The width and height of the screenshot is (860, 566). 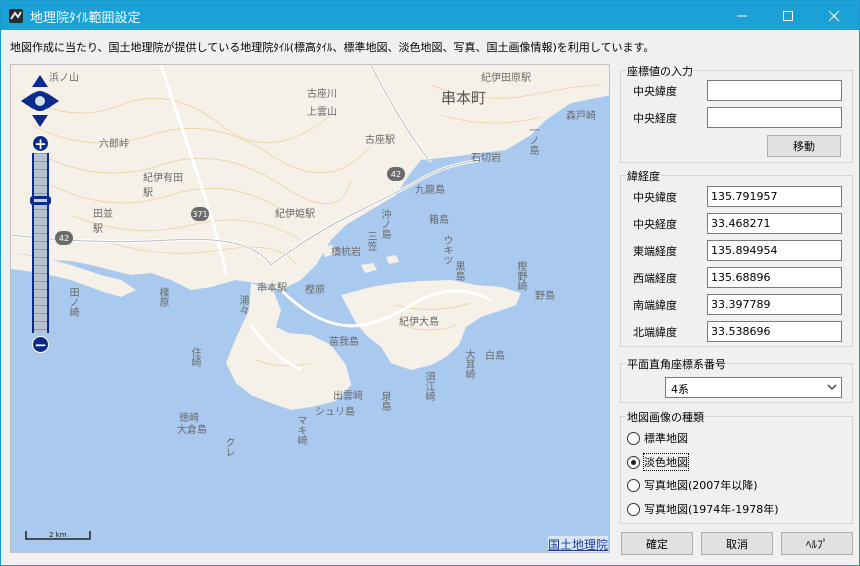 I want to click on map-label-tanoshima: 田ノ崎, so click(x=72, y=302).